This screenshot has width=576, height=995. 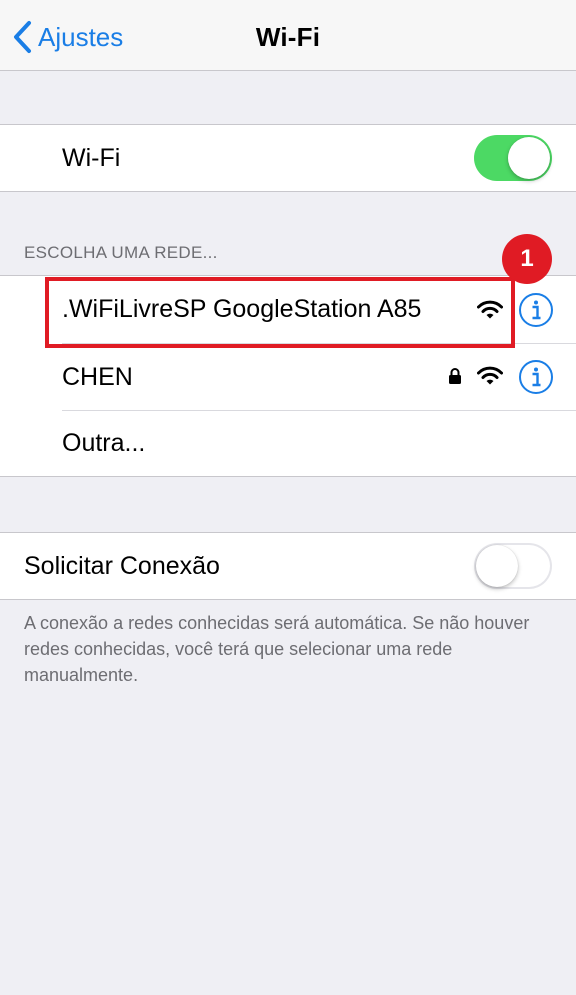 What do you see at coordinates (527, 259) in the screenshot?
I see `step-number-badge: 1` at bounding box center [527, 259].